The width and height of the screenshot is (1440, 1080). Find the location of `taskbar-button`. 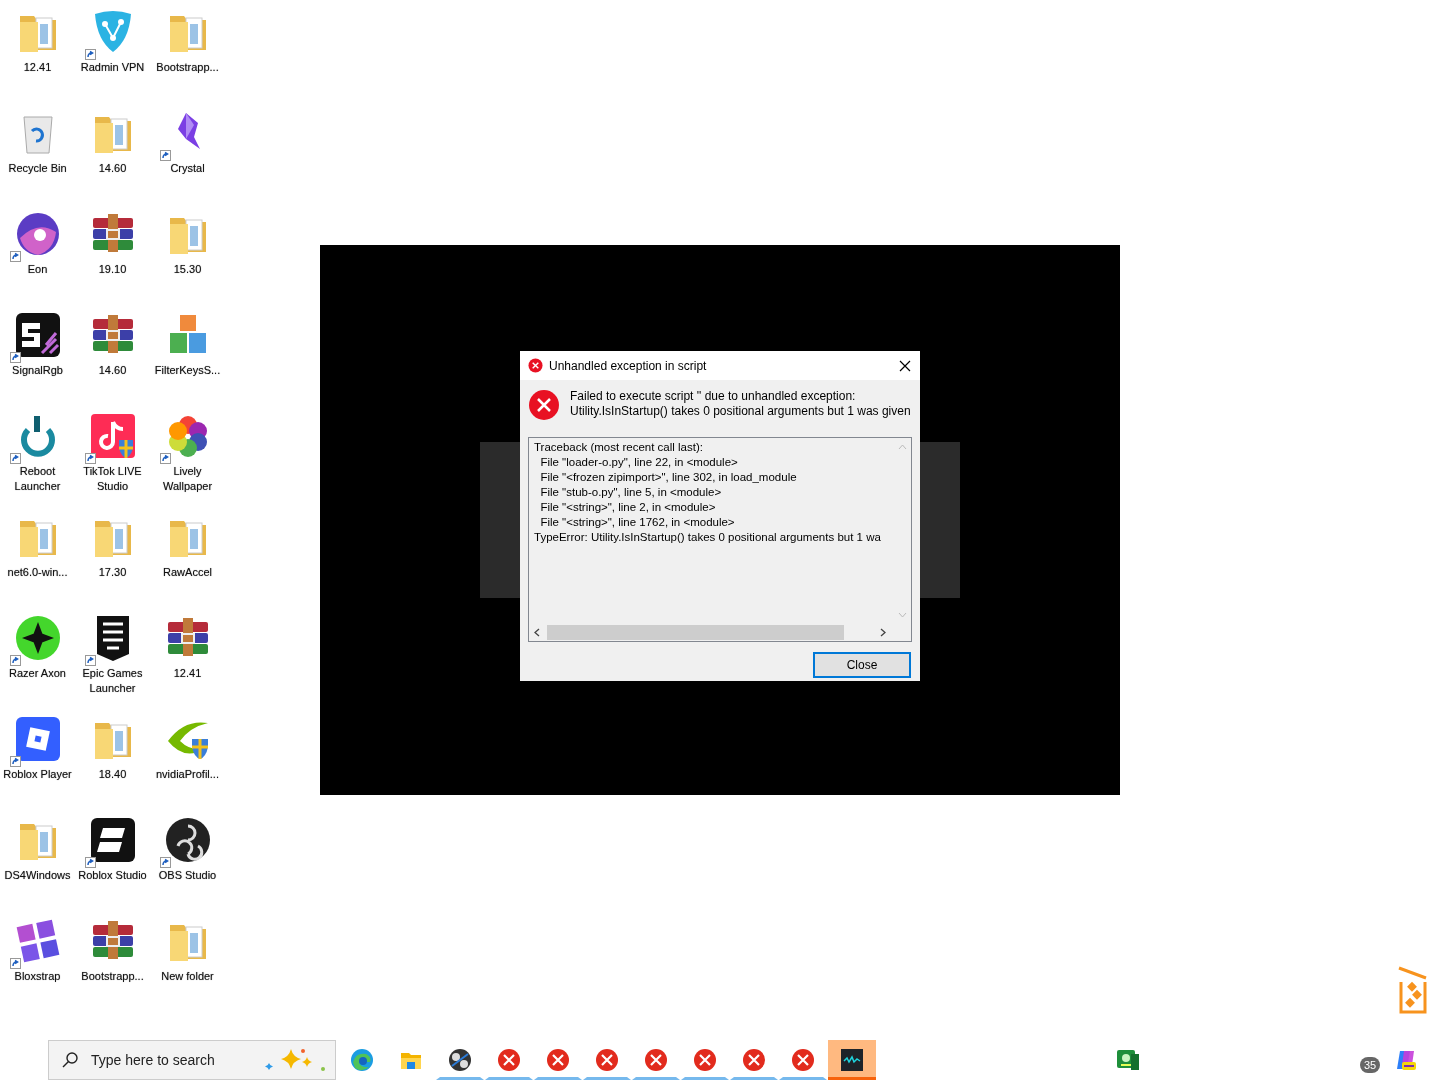

taskbar-button is located at coordinates (852, 1060).